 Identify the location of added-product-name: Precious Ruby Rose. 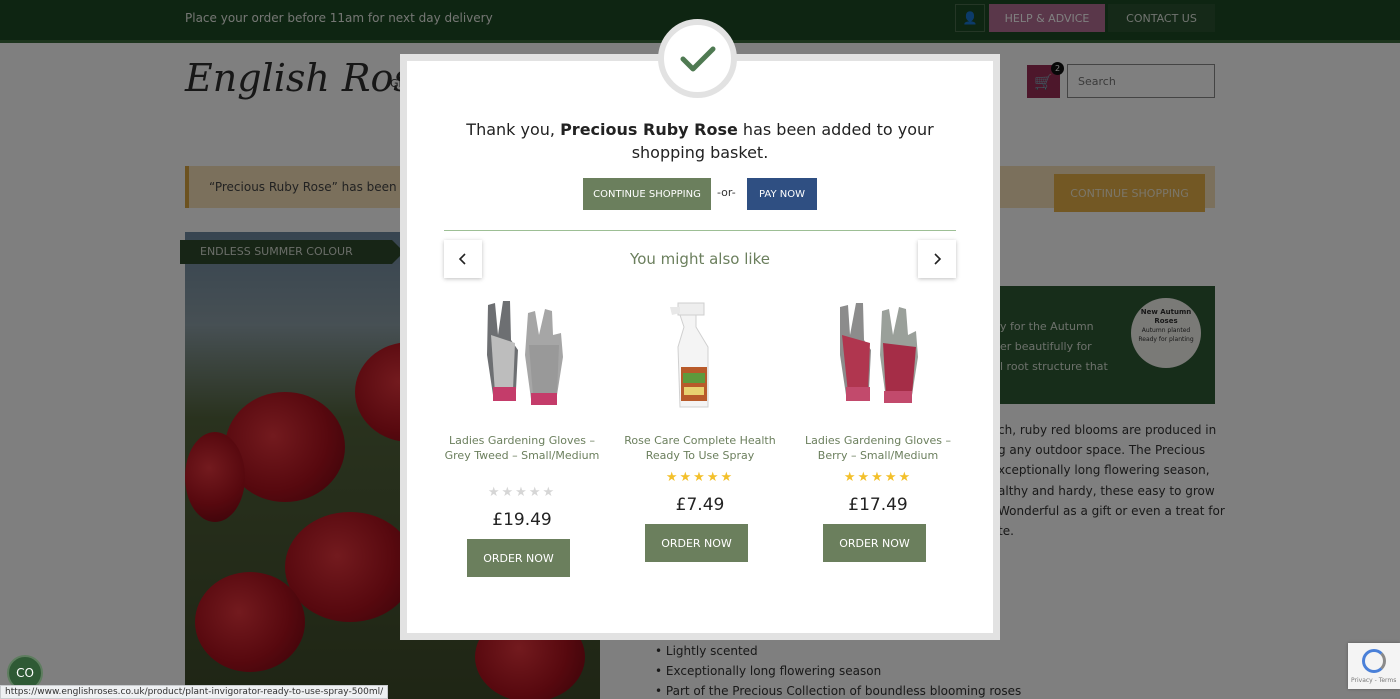
(649, 129).